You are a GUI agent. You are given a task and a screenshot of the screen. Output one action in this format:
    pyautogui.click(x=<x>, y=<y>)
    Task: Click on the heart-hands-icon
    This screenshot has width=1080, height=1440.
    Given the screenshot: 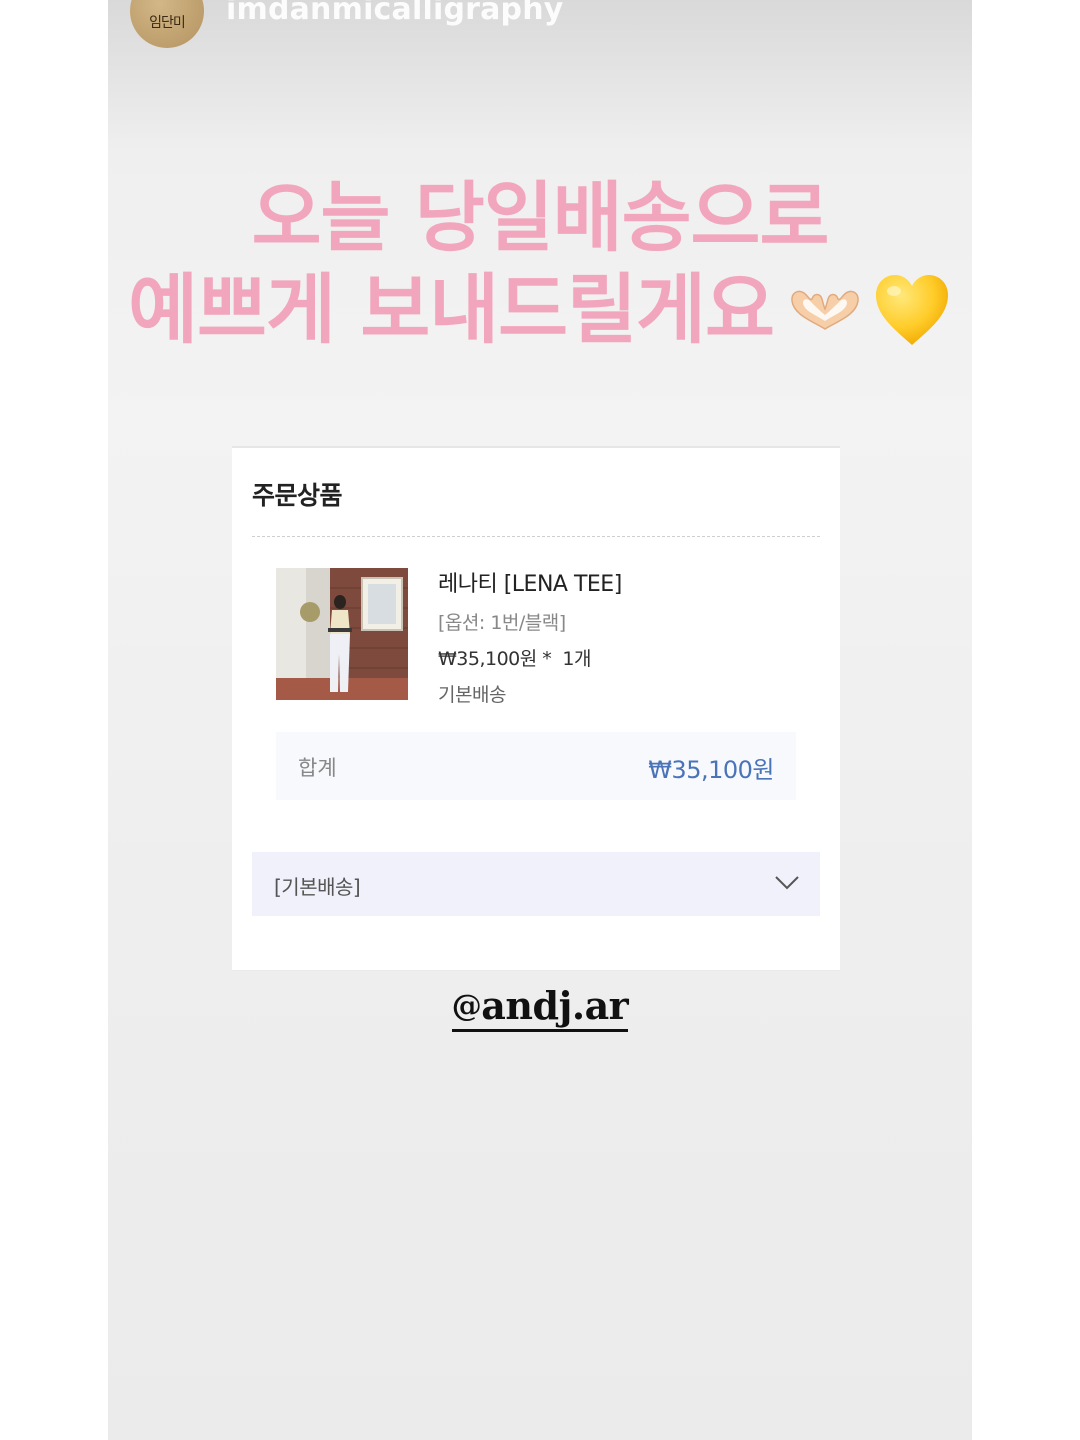 What is the action you would take?
    pyautogui.click(x=825, y=310)
    